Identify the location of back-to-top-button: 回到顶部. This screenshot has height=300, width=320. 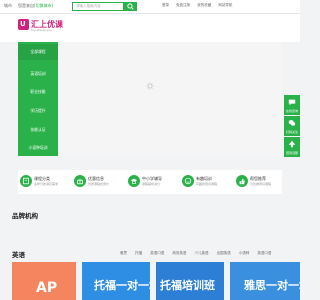
(292, 147).